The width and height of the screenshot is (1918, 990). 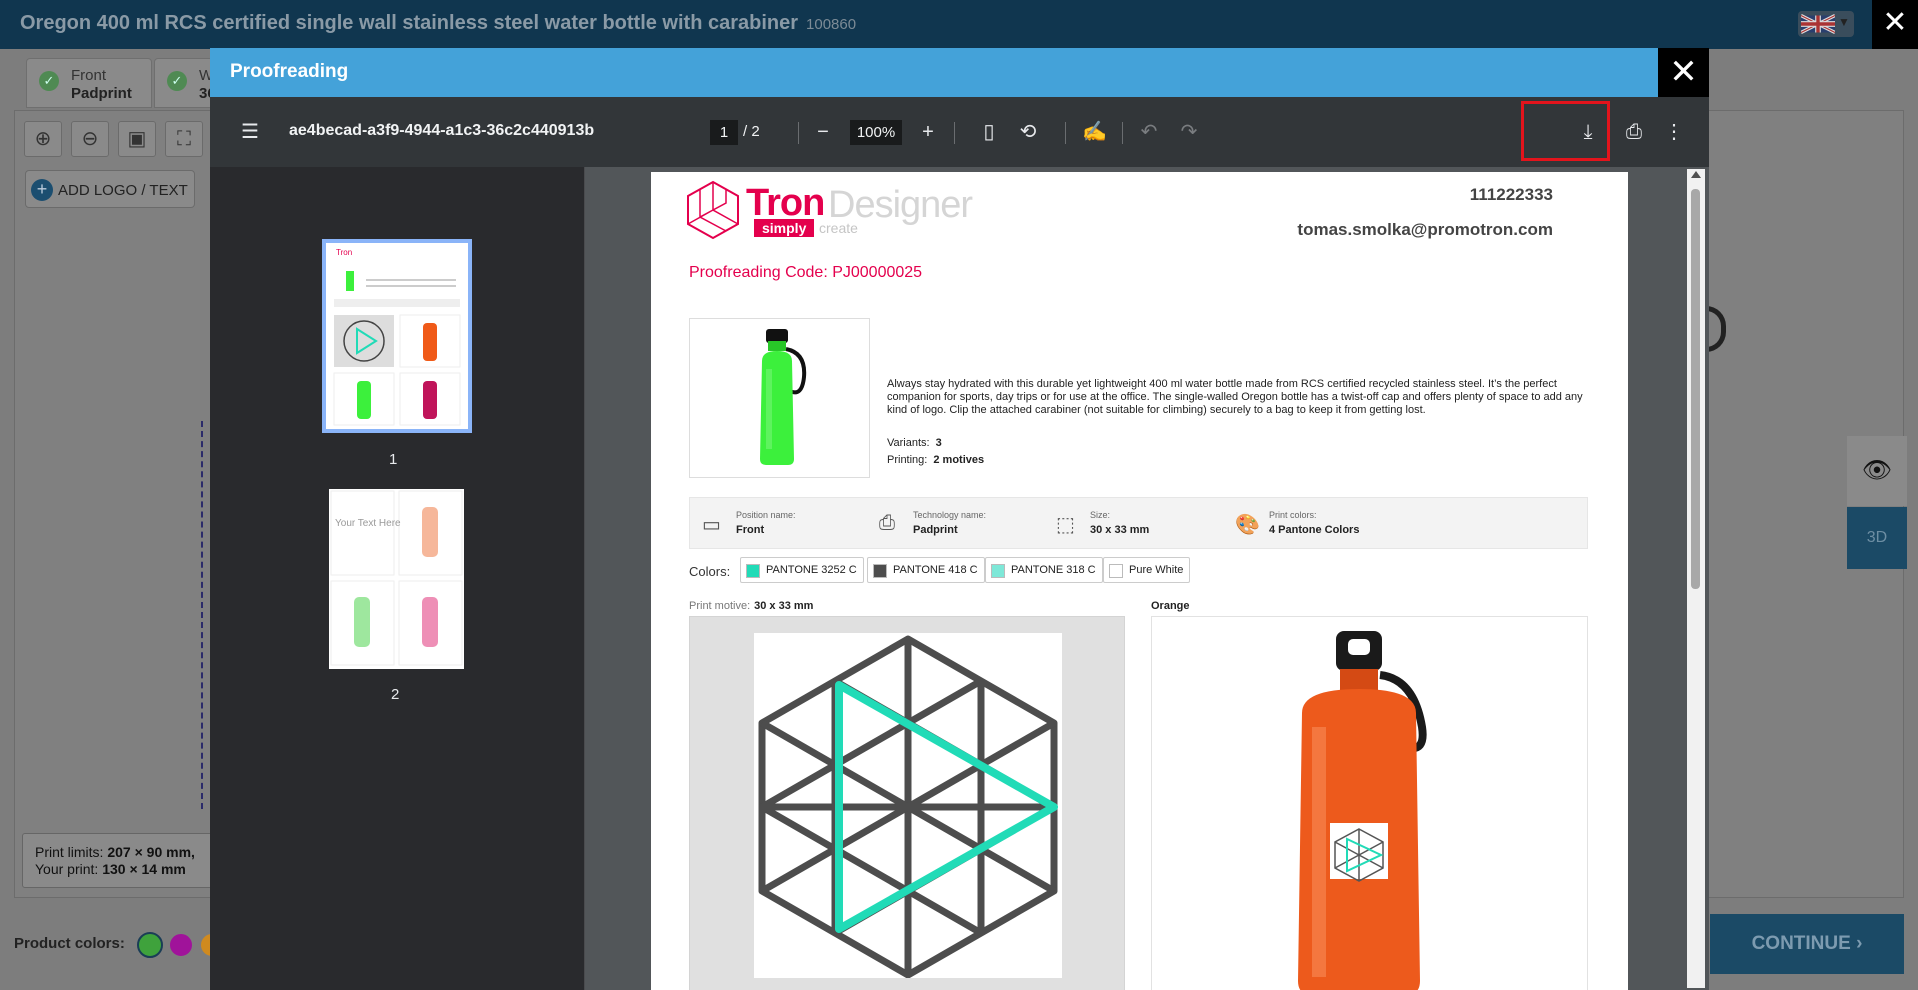 I want to click on plus-icon: +, so click(x=42, y=190).